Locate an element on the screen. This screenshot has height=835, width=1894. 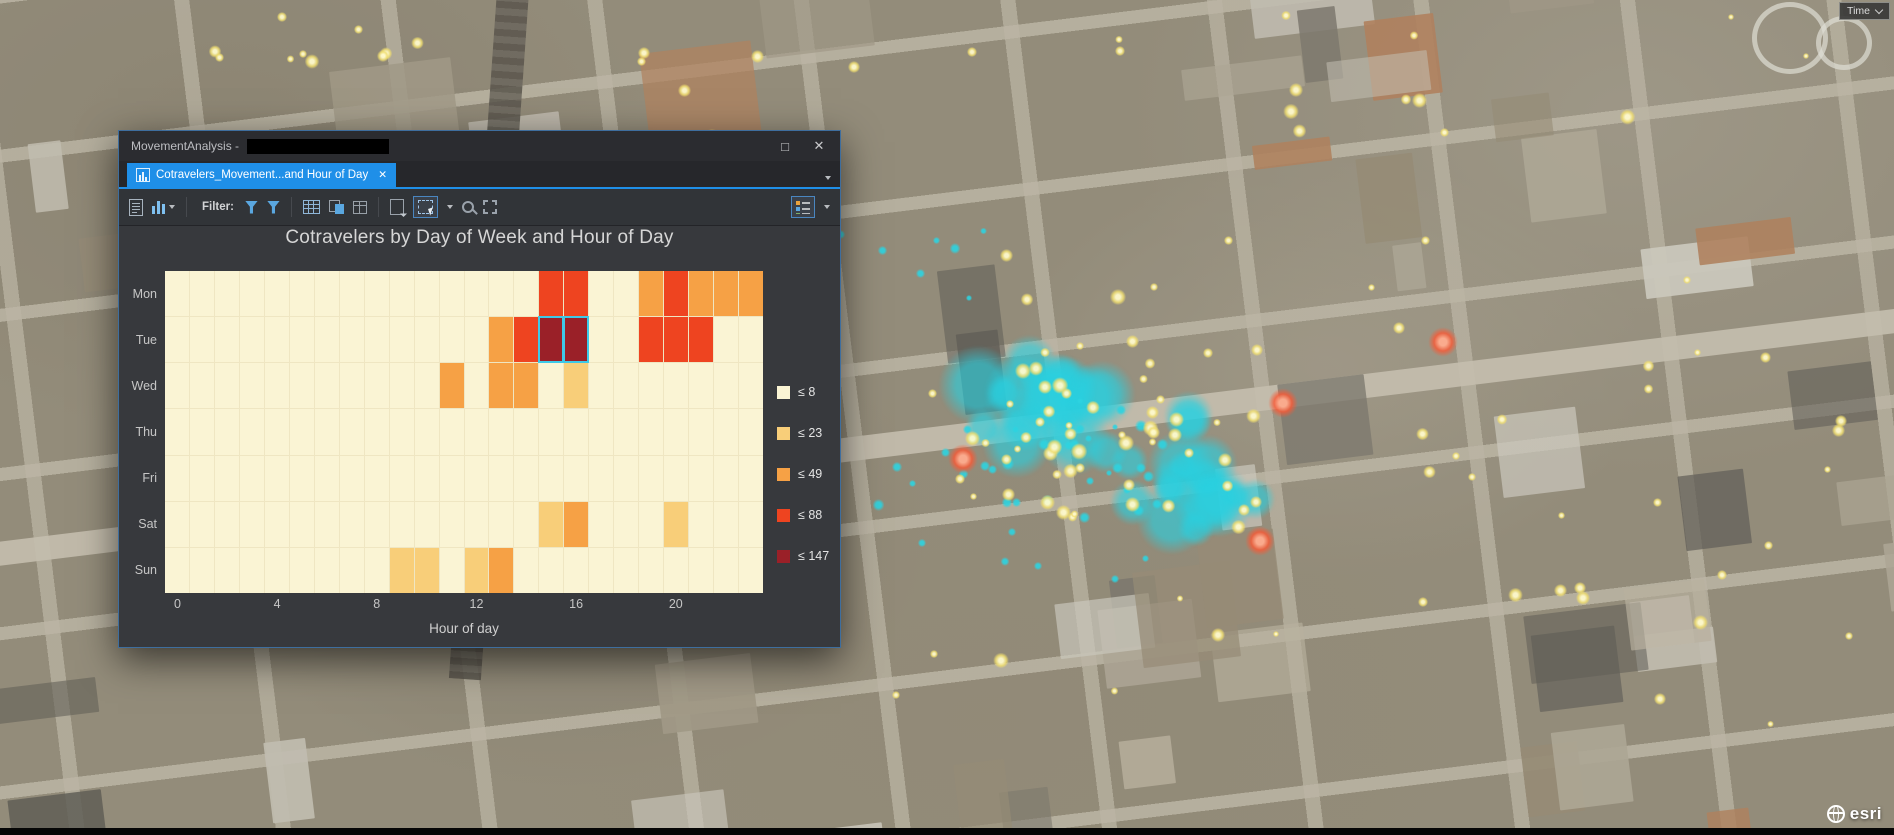
window-title-bar: MovementAnalysis - □ ✕ is located at coordinates (479, 146).